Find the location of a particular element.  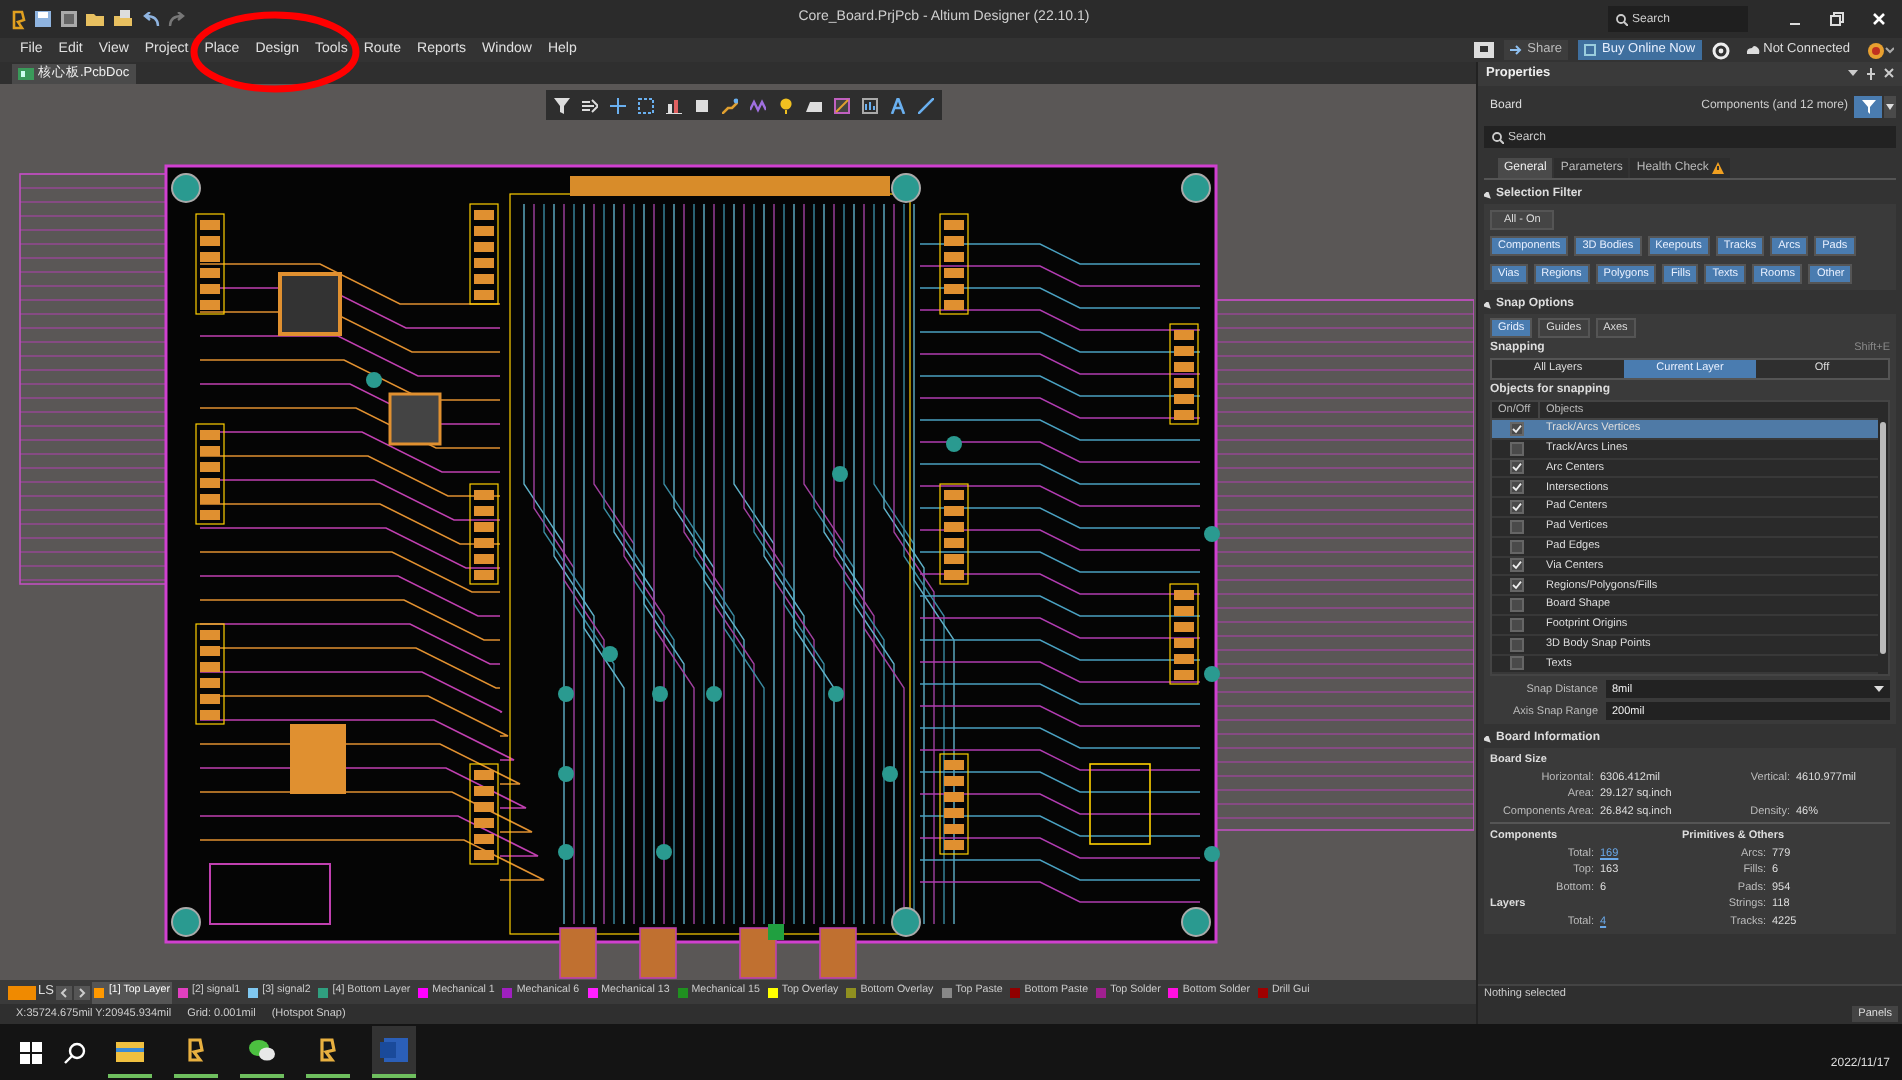

arrow-icon is located at coordinates (1516, 50).